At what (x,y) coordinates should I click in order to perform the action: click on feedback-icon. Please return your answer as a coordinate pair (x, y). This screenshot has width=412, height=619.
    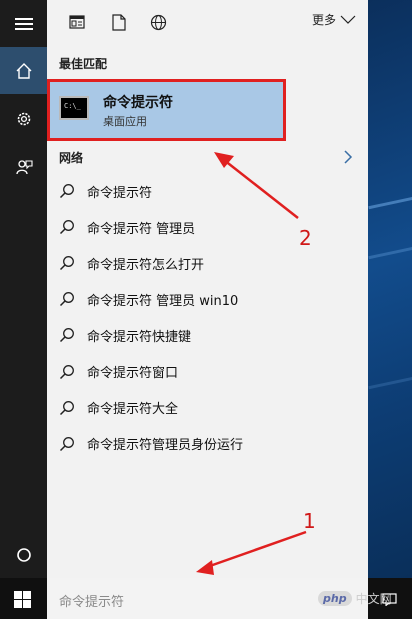
    Looking at the image, I should click on (24, 166).